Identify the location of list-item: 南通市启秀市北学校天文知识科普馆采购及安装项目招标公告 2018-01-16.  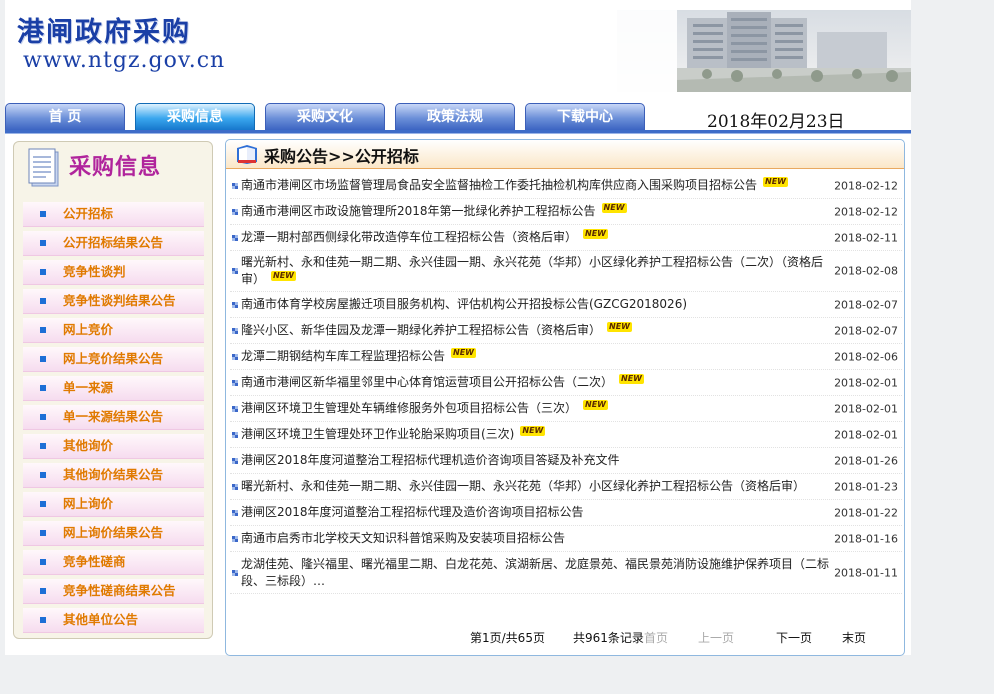
(566, 539).